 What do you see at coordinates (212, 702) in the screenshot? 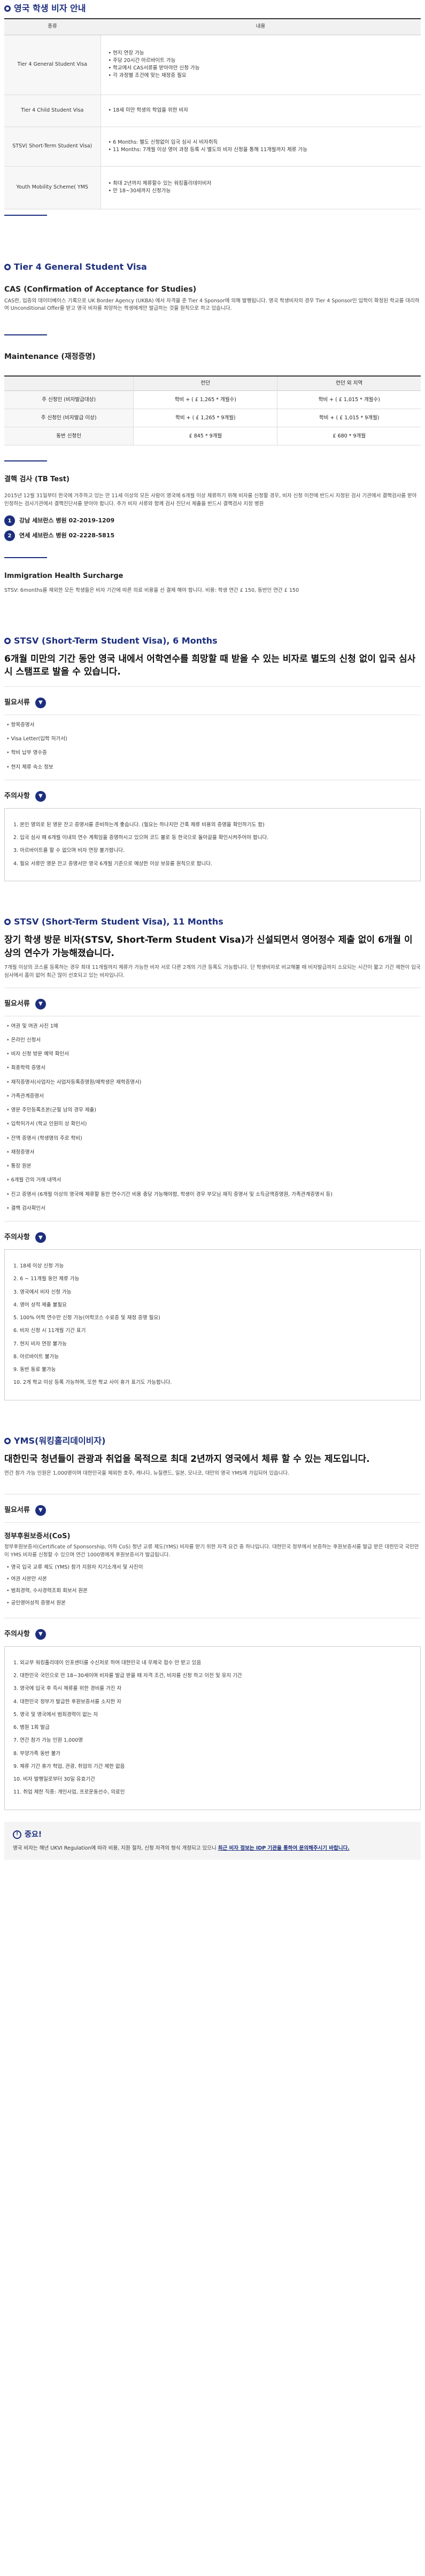
I see `accordion-docs-stsv6: 필요서류 ▼` at bounding box center [212, 702].